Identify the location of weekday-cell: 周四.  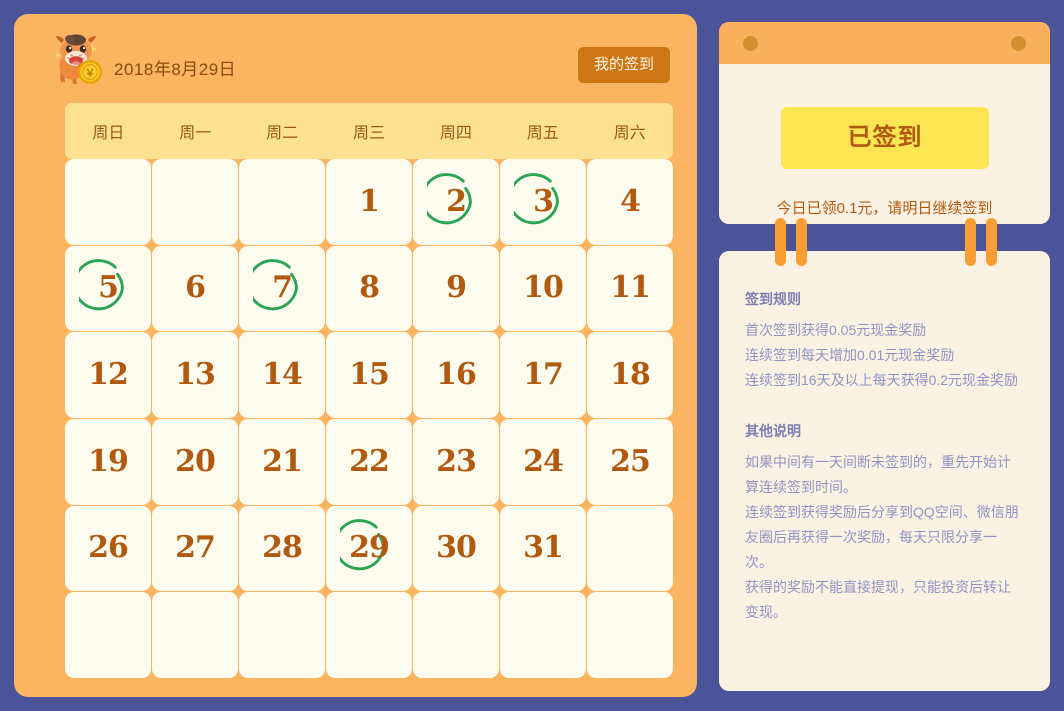
(455, 133).